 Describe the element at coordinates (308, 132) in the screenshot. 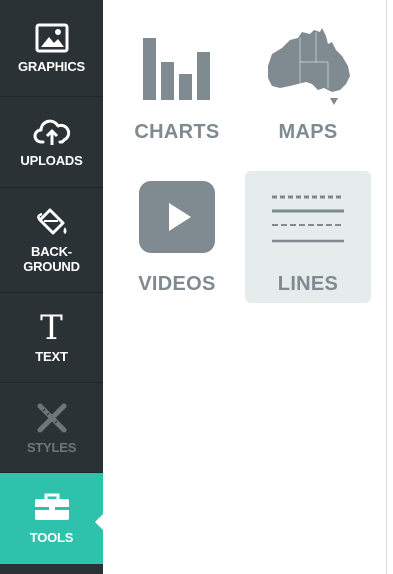

I see `tool-label: MAPS` at that location.